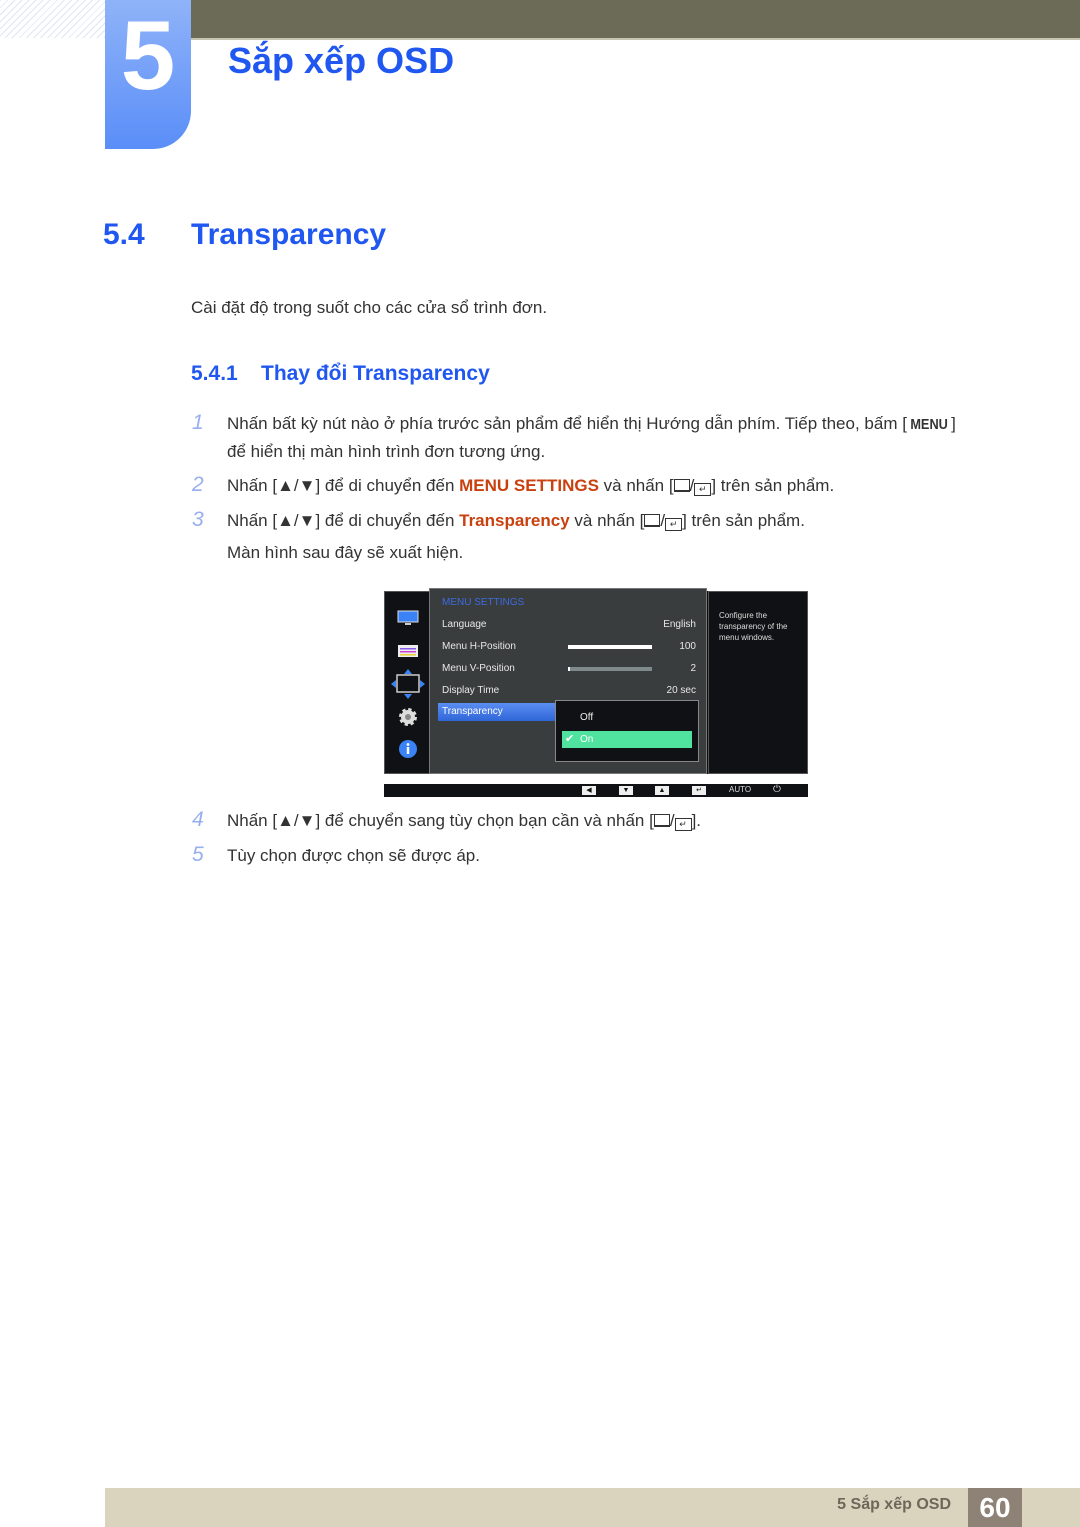 The height and width of the screenshot is (1527, 1080). I want to click on osd-key-guide: ◀ ▼ ▲ ↵ AUTO ⏻, so click(596, 790).